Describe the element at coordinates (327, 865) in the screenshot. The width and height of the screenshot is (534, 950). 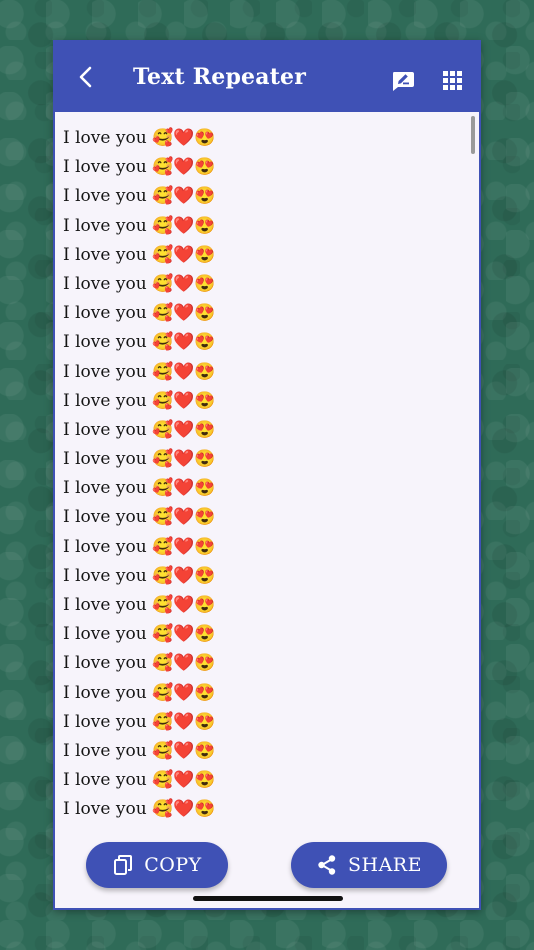
I see `share-icon` at that location.